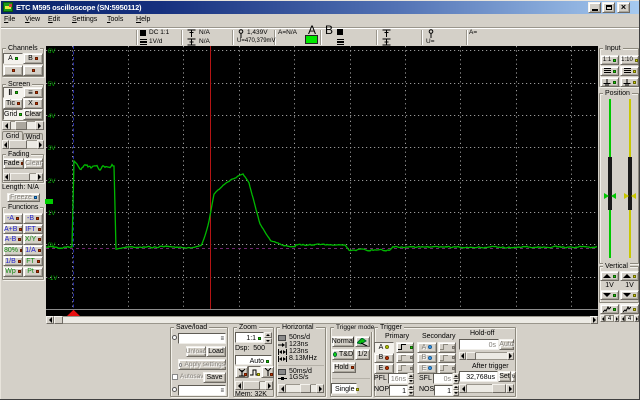  Describe the element at coordinates (52, 279) in the screenshot. I see `svg-text: -1V` at that location.